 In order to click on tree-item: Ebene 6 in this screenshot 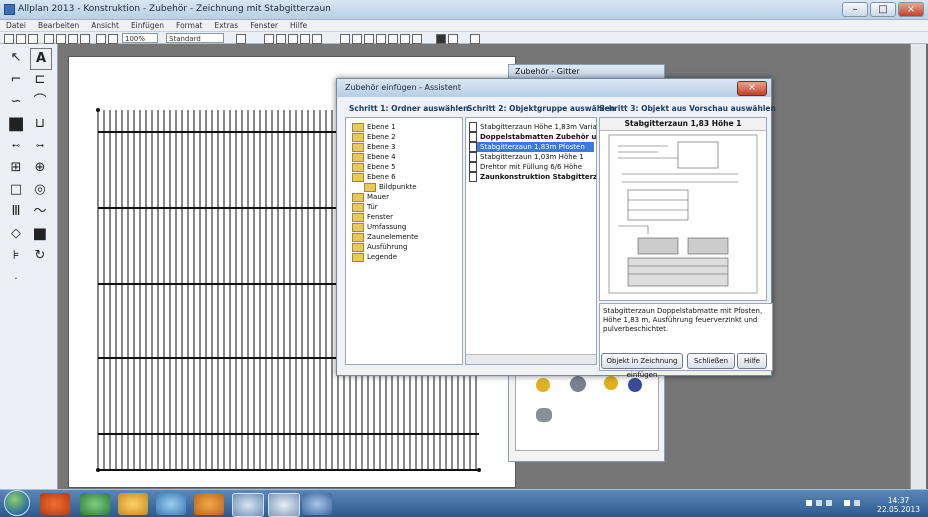, I will do `click(406, 177)`.